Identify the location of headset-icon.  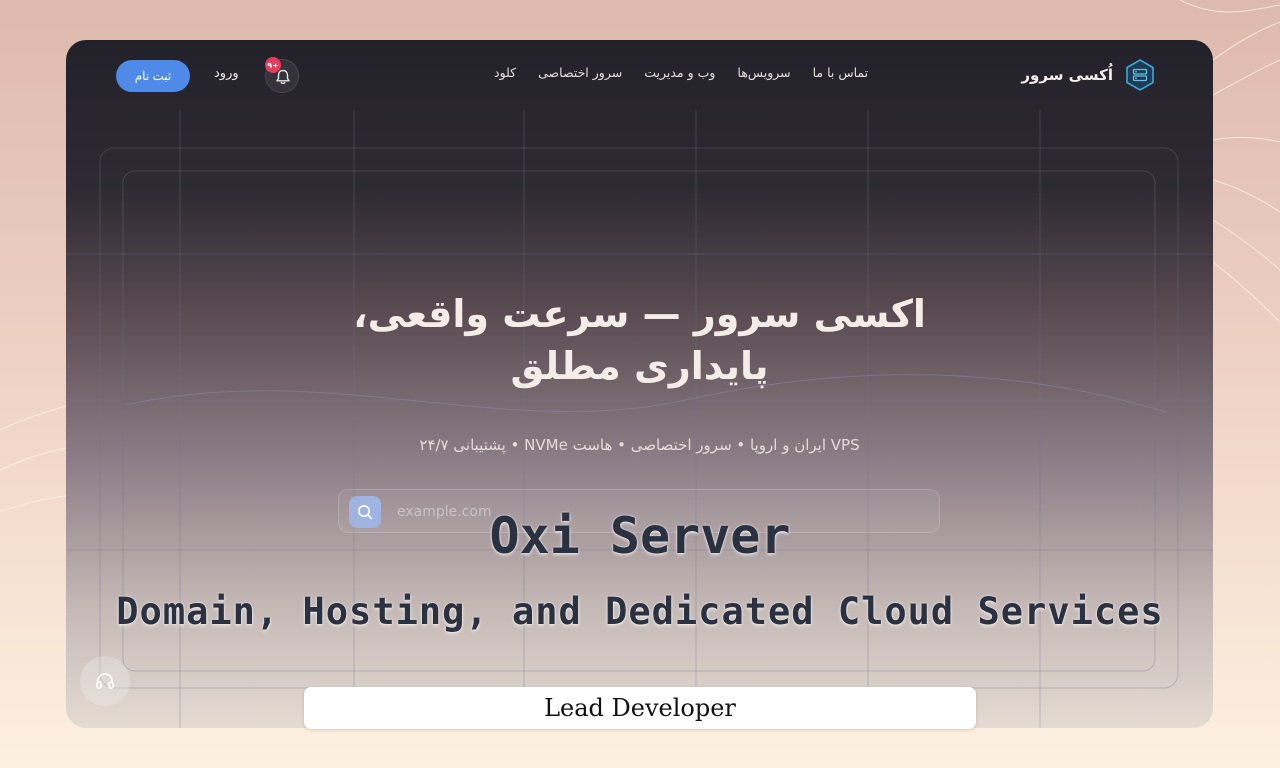
(105, 681).